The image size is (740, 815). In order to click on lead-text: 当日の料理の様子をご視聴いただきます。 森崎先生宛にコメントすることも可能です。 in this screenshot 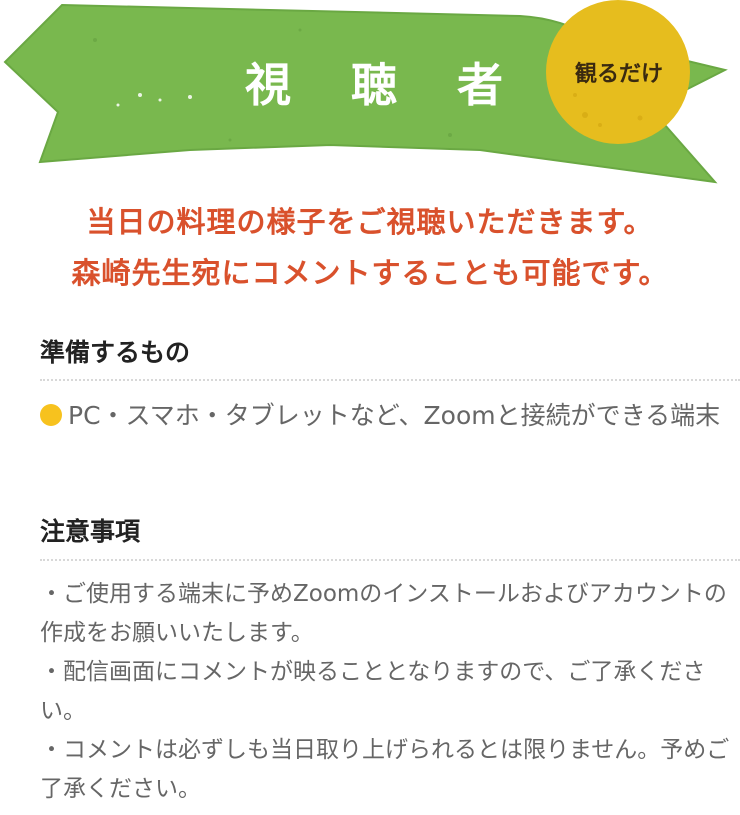, I will do `click(370, 248)`.